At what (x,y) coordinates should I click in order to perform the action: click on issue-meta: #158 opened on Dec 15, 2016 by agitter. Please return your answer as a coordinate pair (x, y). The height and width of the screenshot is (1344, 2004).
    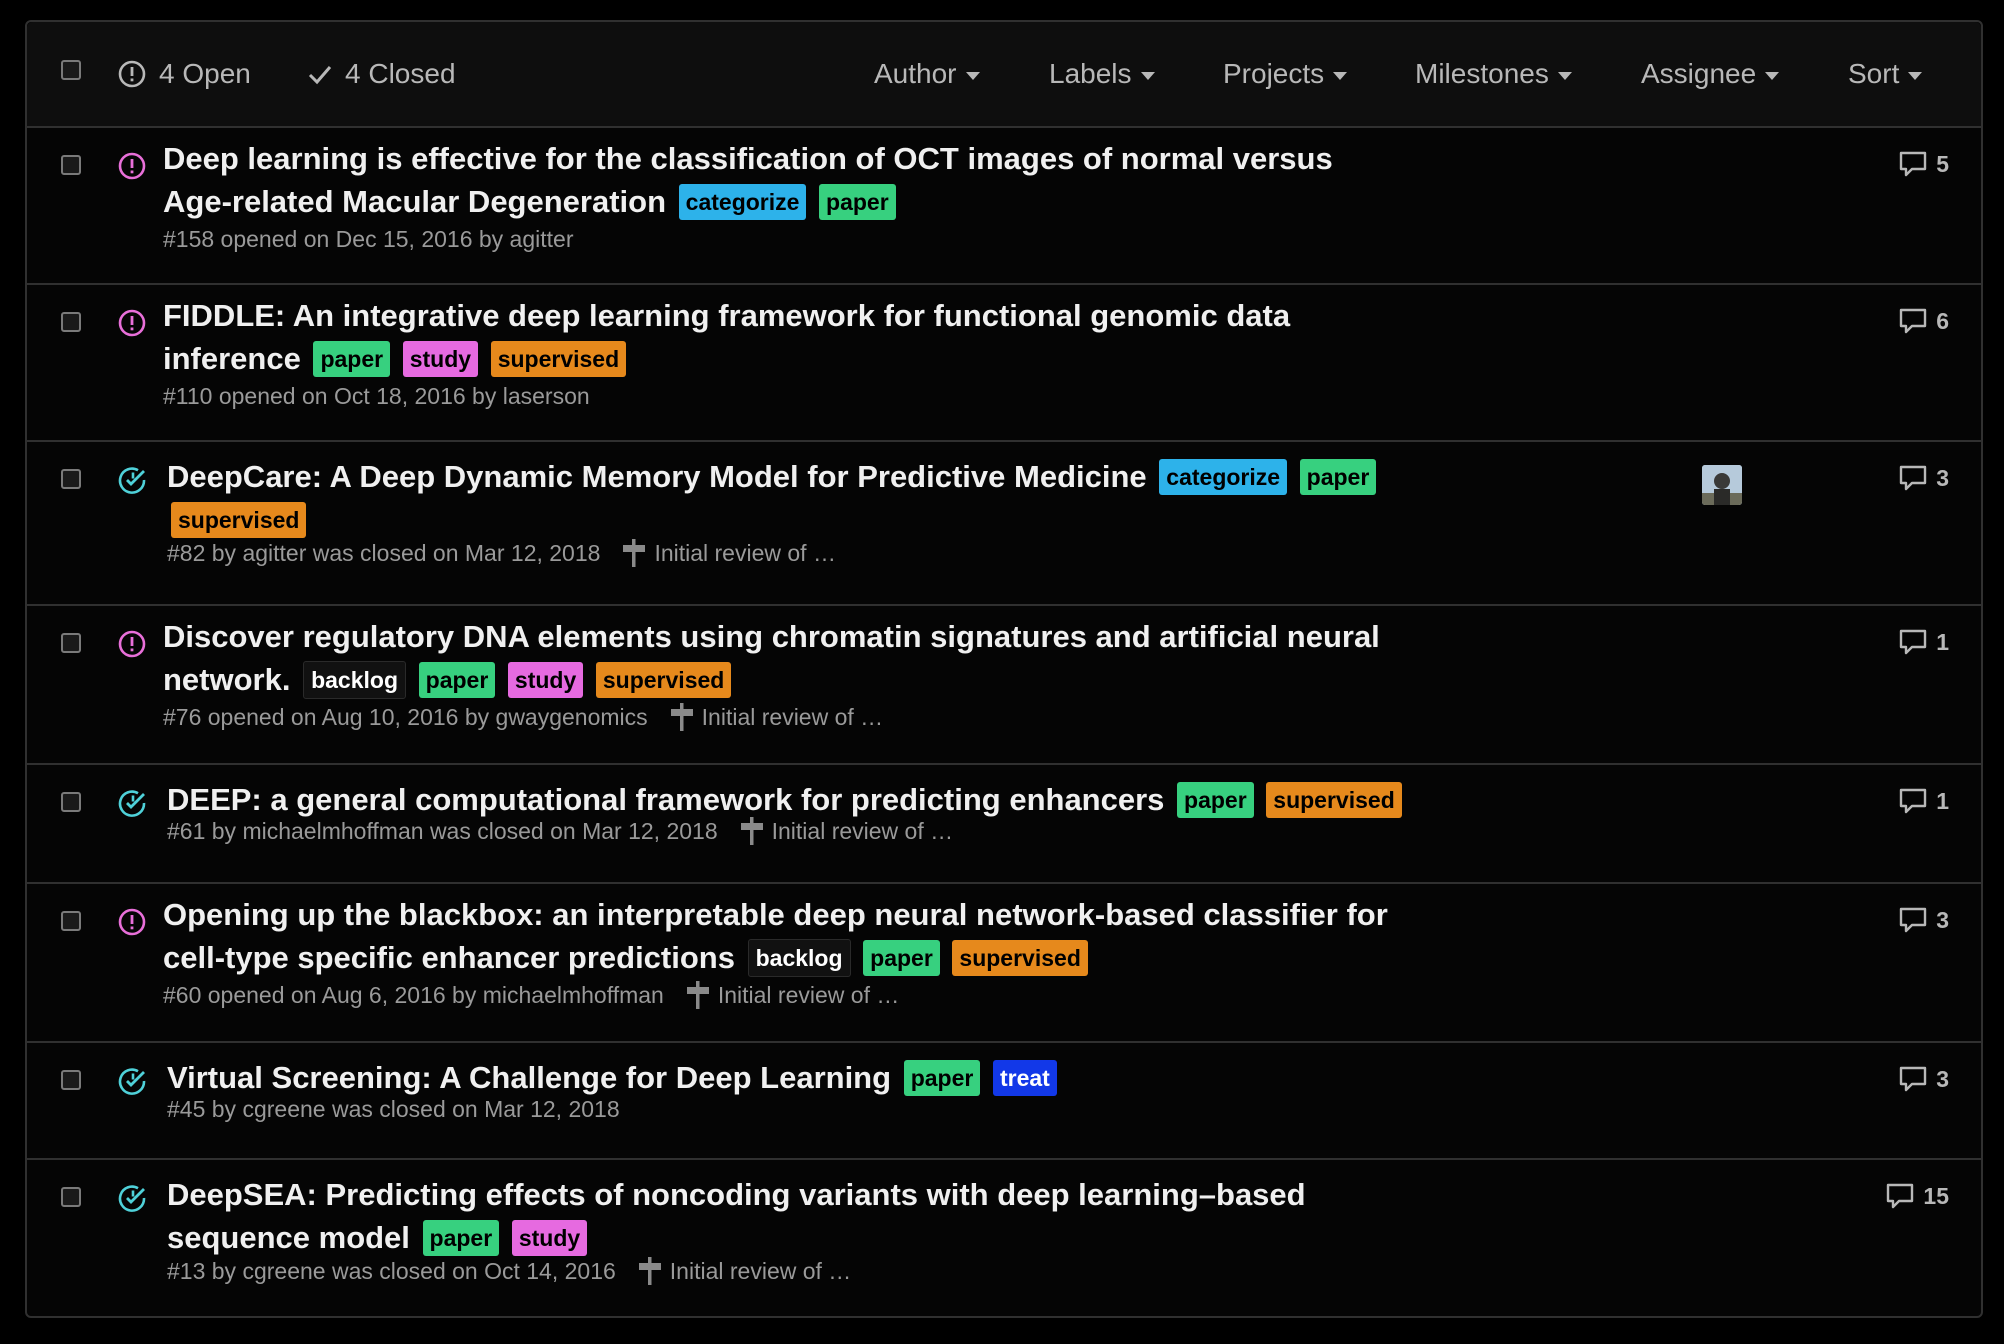
    Looking at the image, I should click on (368, 238).